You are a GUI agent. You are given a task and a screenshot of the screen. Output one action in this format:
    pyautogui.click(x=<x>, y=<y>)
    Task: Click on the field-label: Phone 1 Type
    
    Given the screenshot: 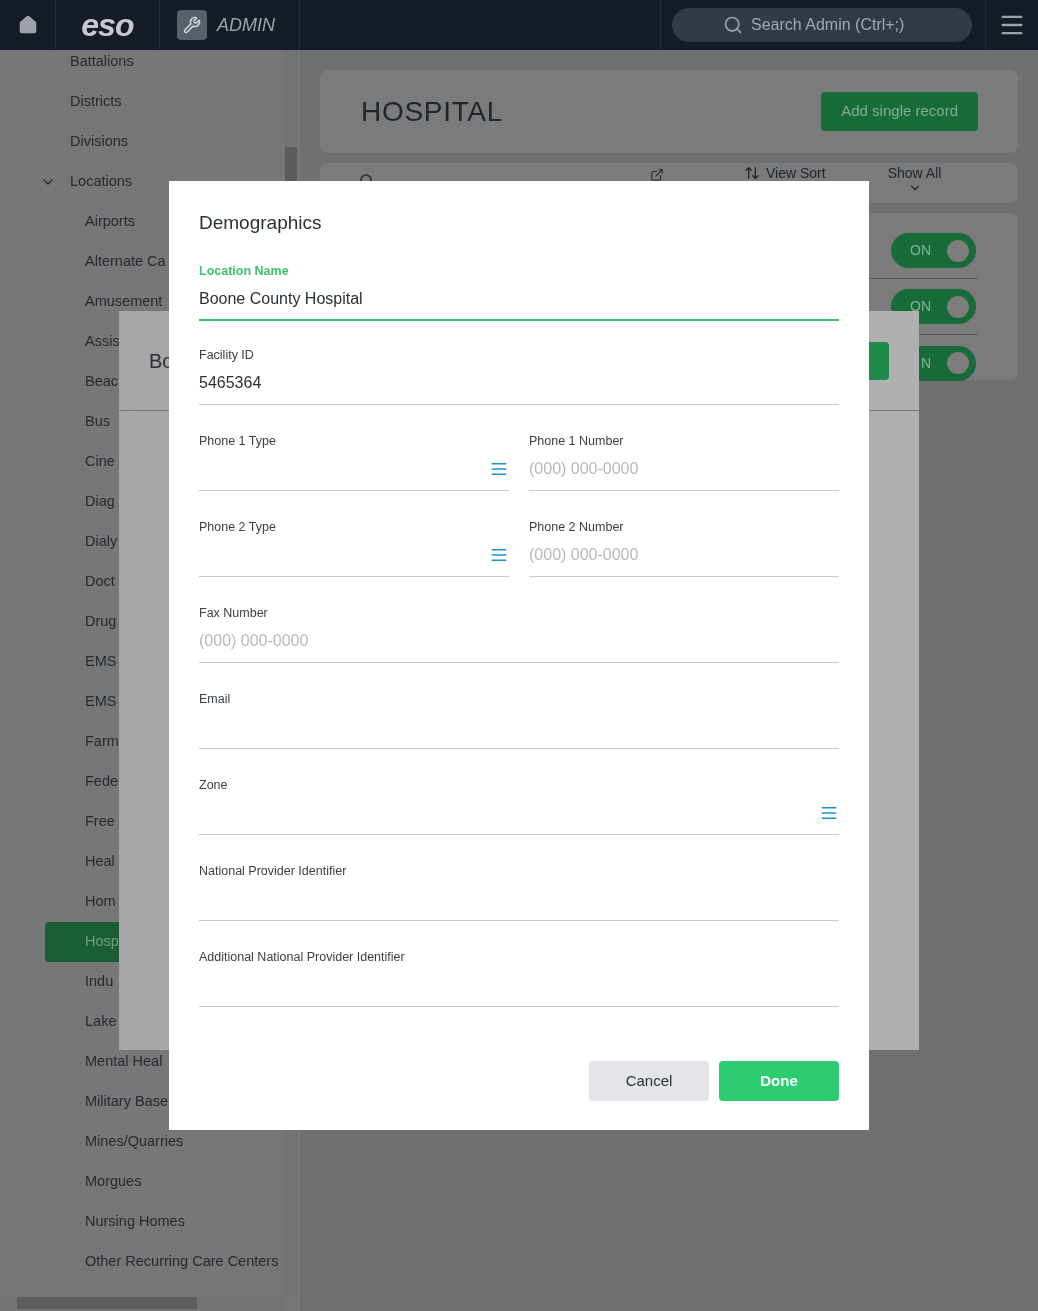 What is the action you would take?
    pyautogui.click(x=238, y=441)
    